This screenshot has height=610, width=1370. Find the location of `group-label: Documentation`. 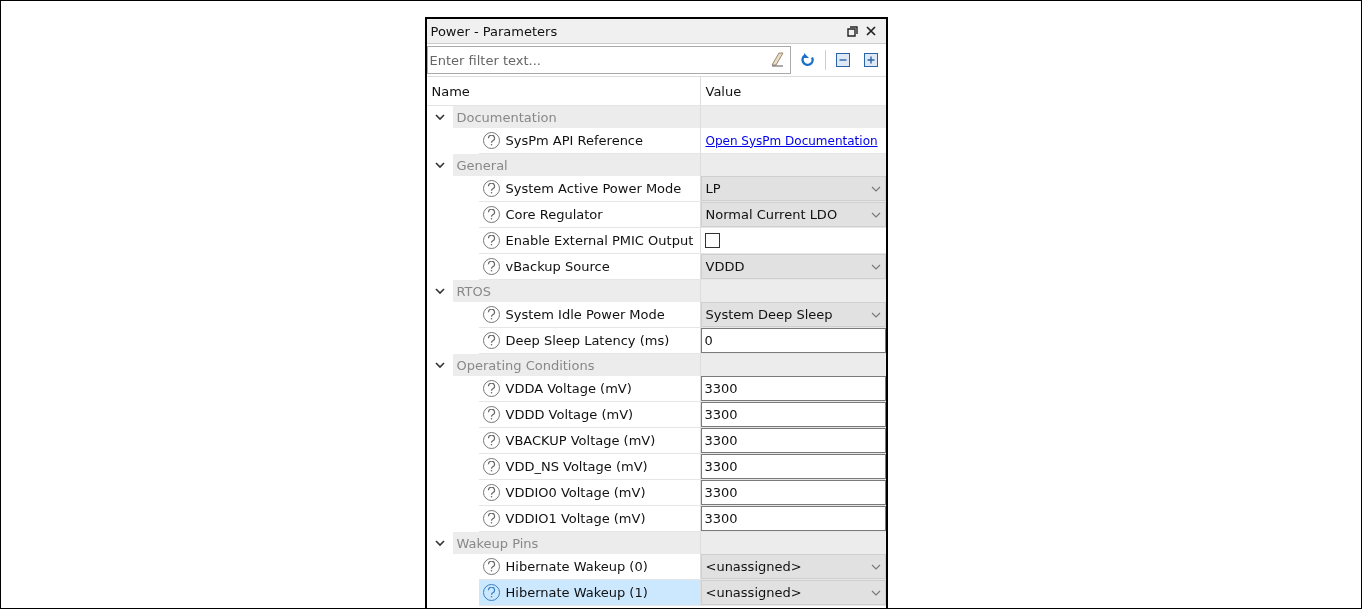

group-label: Documentation is located at coordinates (576, 117).